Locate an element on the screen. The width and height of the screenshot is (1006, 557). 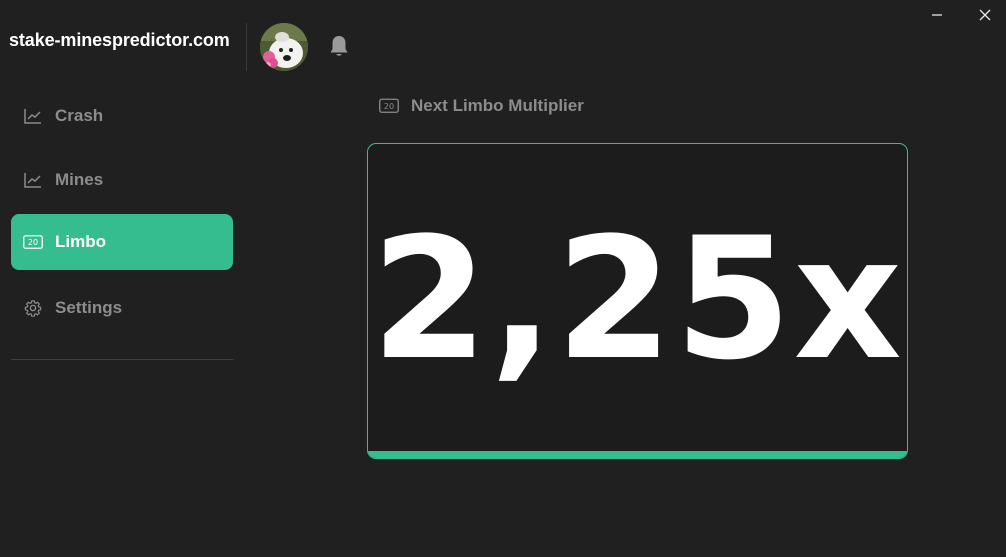
close-button is located at coordinates (984, 15).